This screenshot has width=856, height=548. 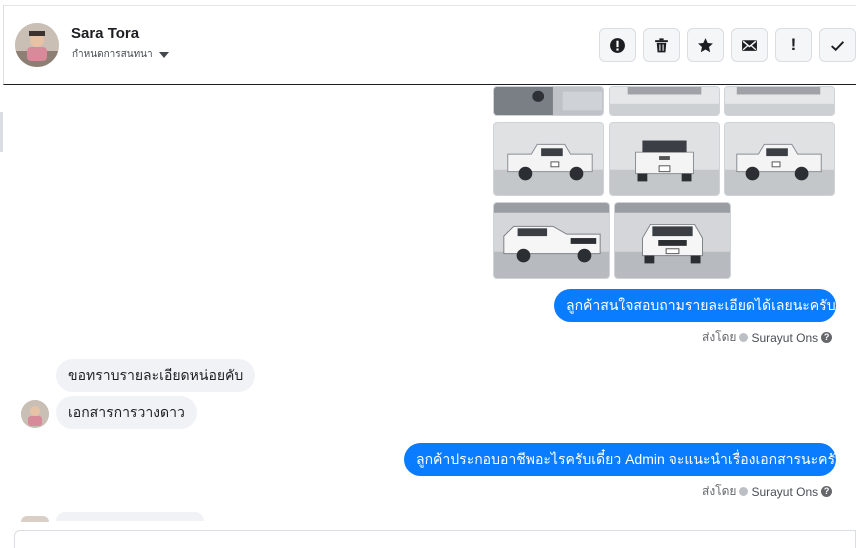 I want to click on important-button: !, so click(x=793, y=45).